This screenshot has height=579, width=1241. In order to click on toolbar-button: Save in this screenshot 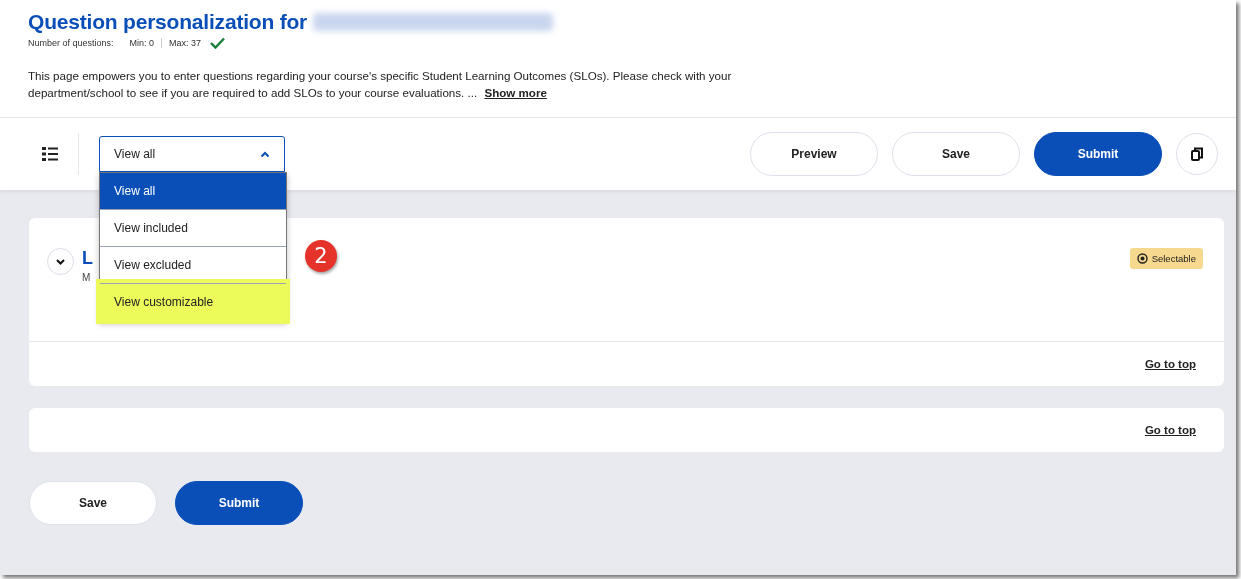, I will do `click(956, 154)`.